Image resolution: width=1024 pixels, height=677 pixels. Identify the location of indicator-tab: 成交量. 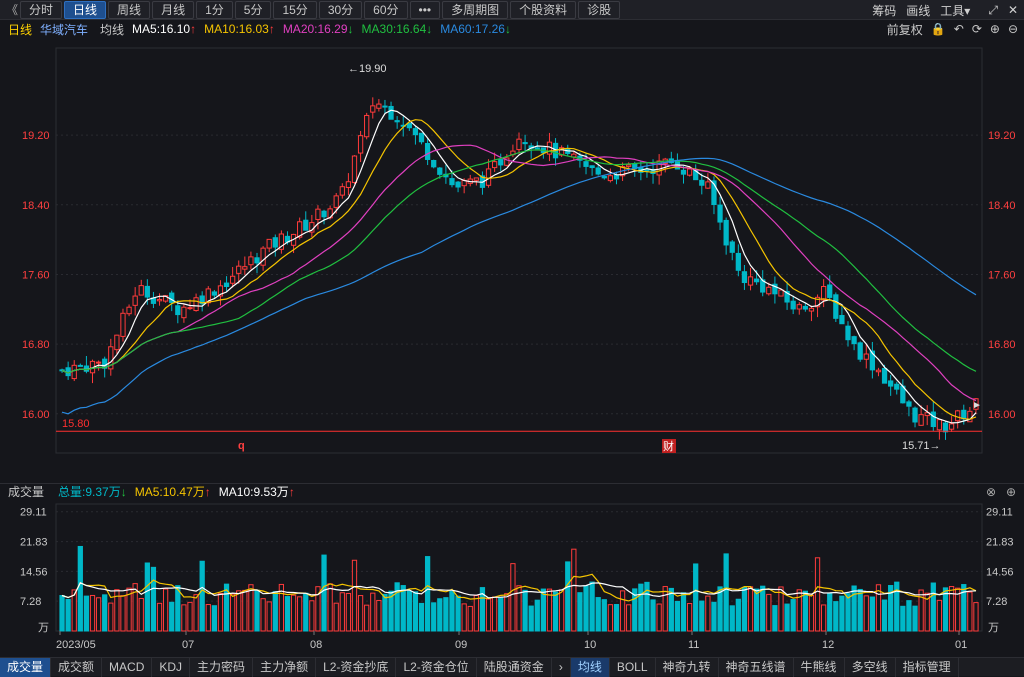
(26, 667).